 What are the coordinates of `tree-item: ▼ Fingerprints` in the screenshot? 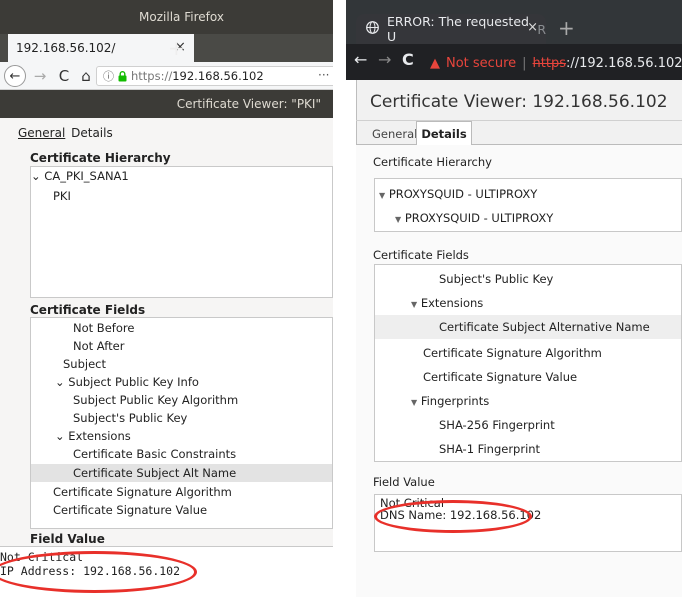 It's located at (450, 401).